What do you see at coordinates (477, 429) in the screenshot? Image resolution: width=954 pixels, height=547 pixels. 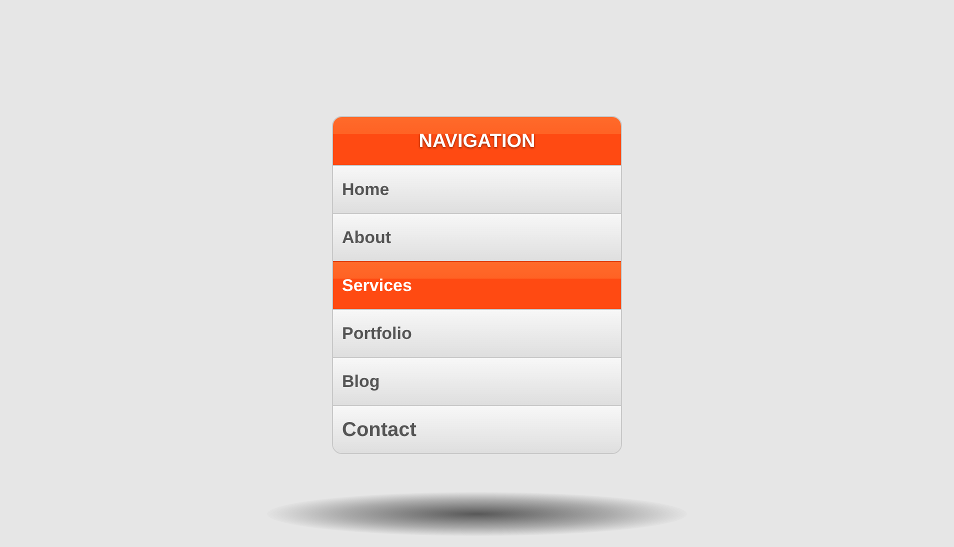 I see `menu-item: Contact` at bounding box center [477, 429].